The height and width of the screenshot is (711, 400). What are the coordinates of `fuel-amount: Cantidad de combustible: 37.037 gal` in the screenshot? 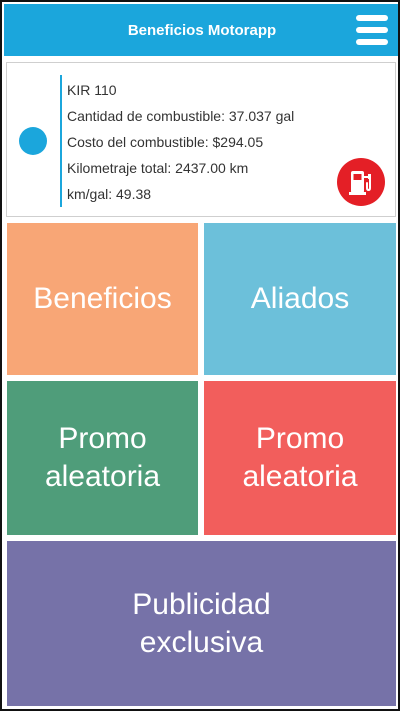 It's located at (181, 116).